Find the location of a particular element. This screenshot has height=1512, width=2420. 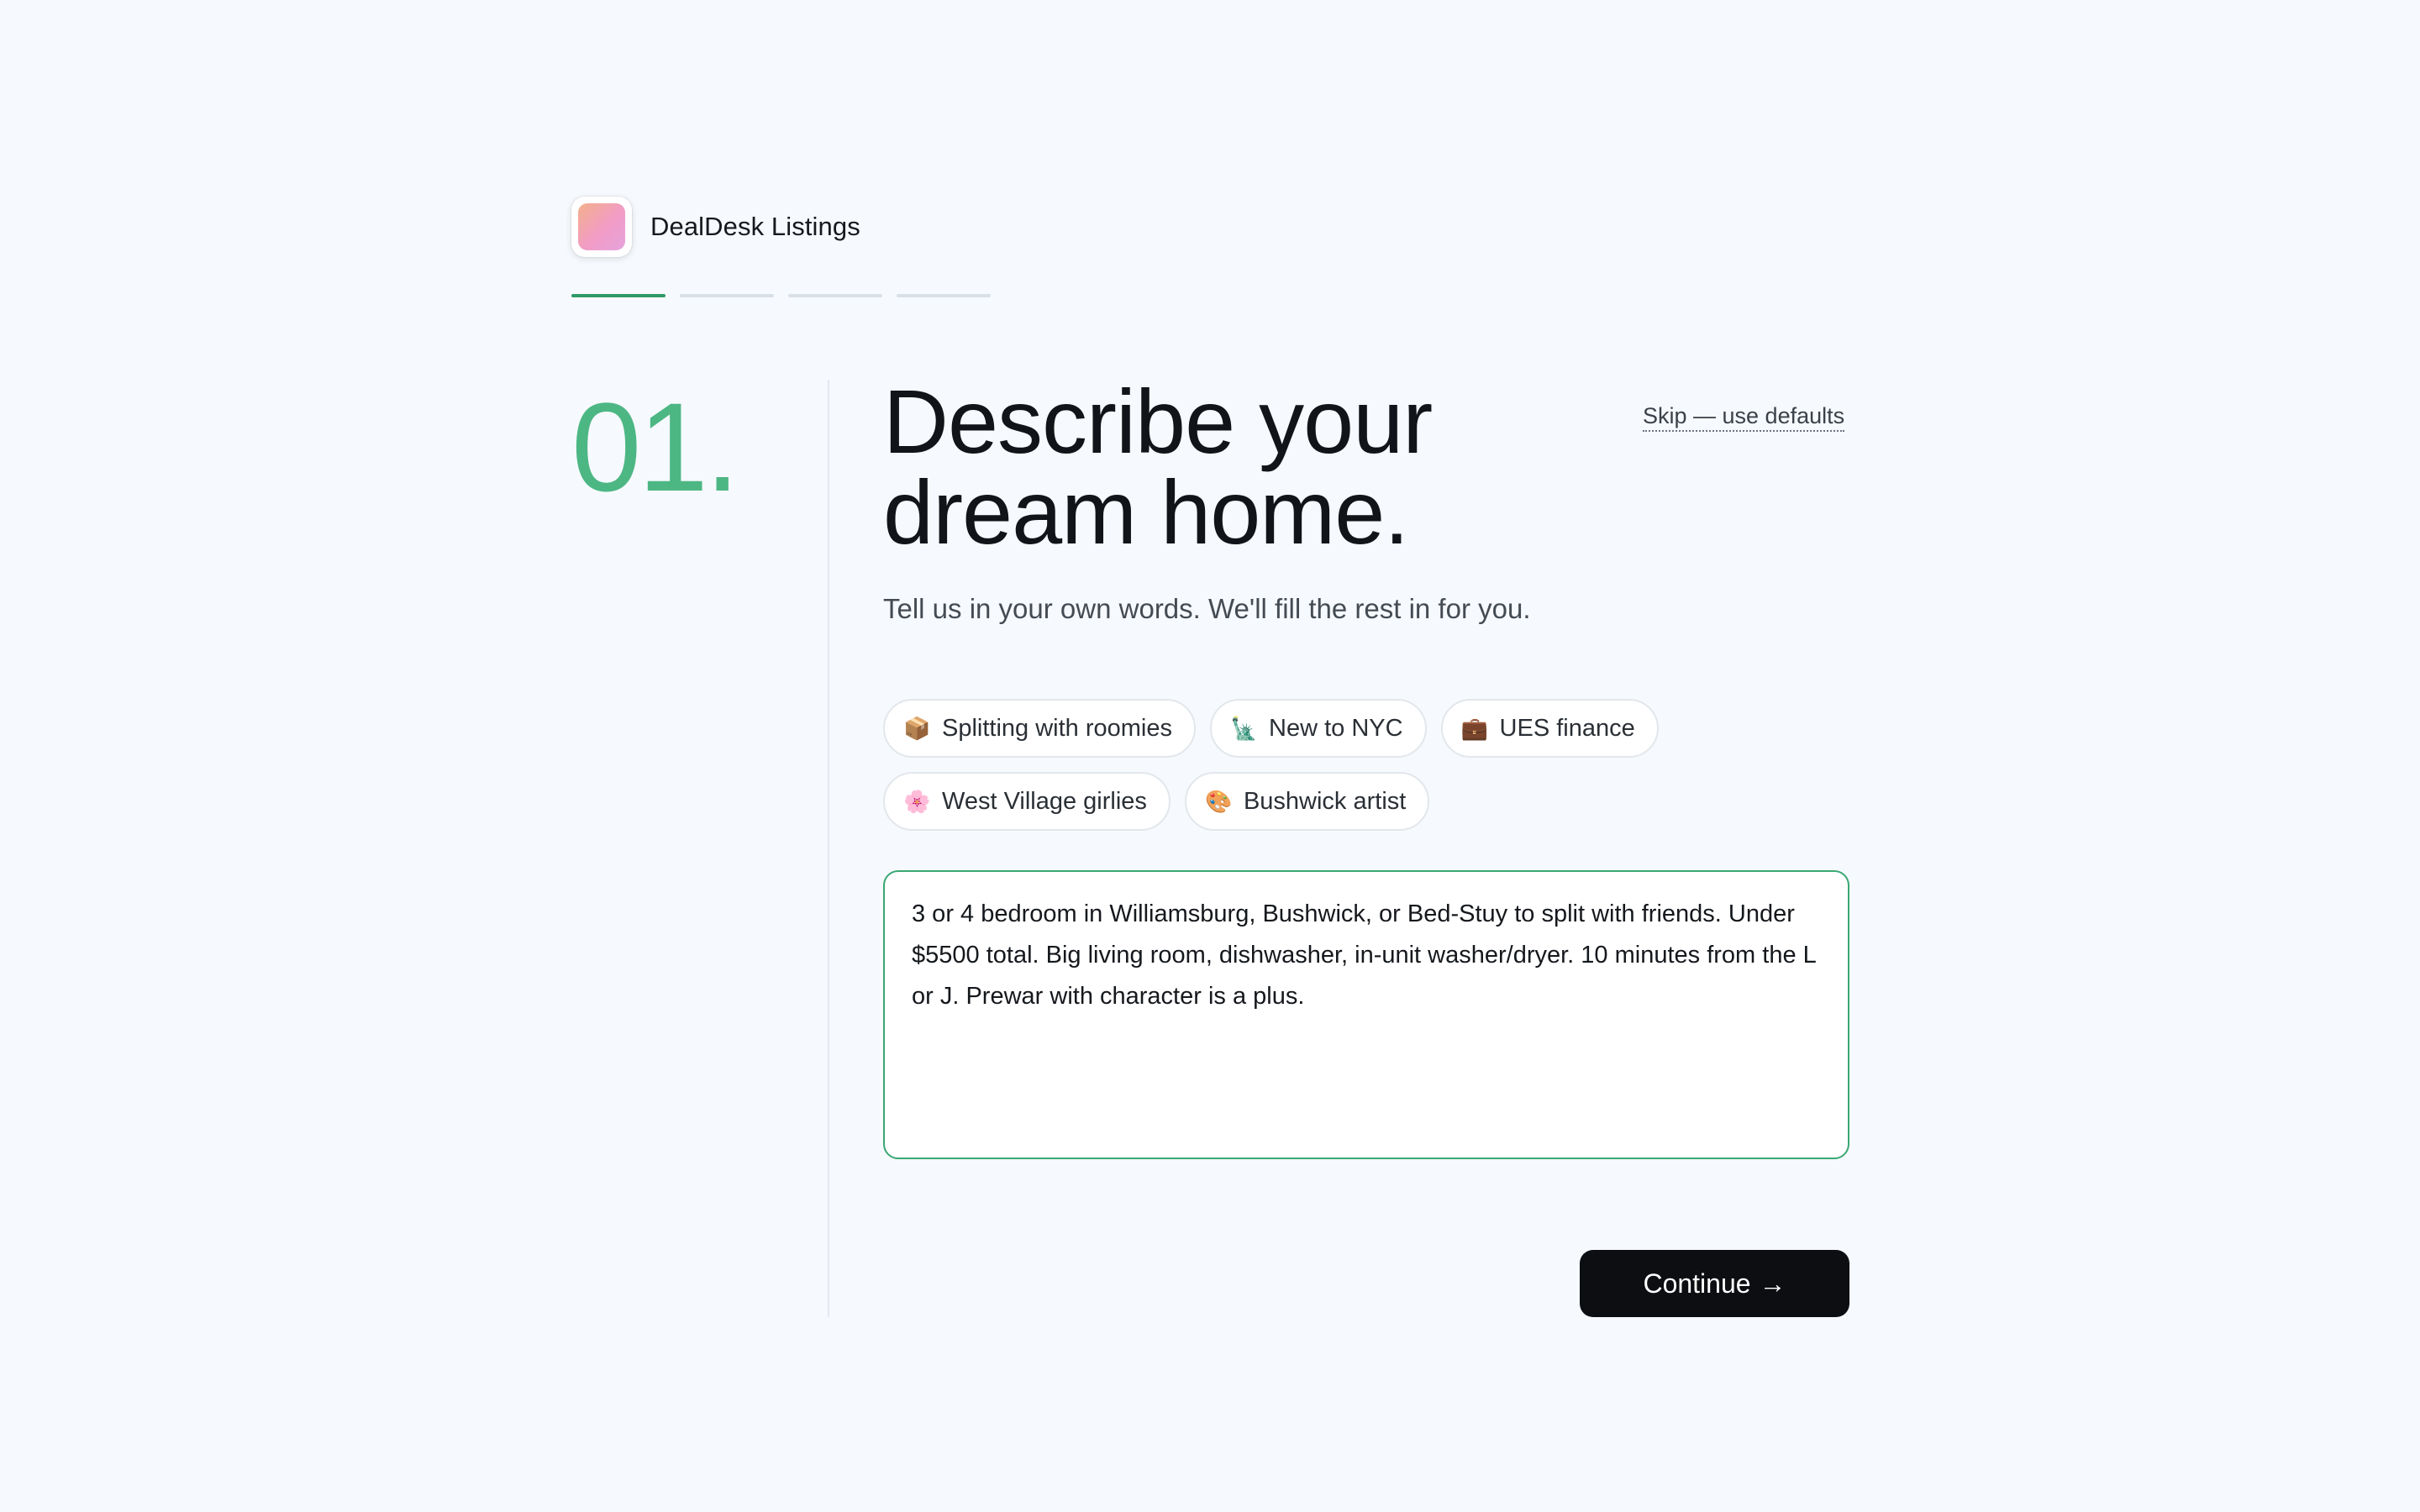

chip-label: Splitting with roomies is located at coordinates (1057, 728).